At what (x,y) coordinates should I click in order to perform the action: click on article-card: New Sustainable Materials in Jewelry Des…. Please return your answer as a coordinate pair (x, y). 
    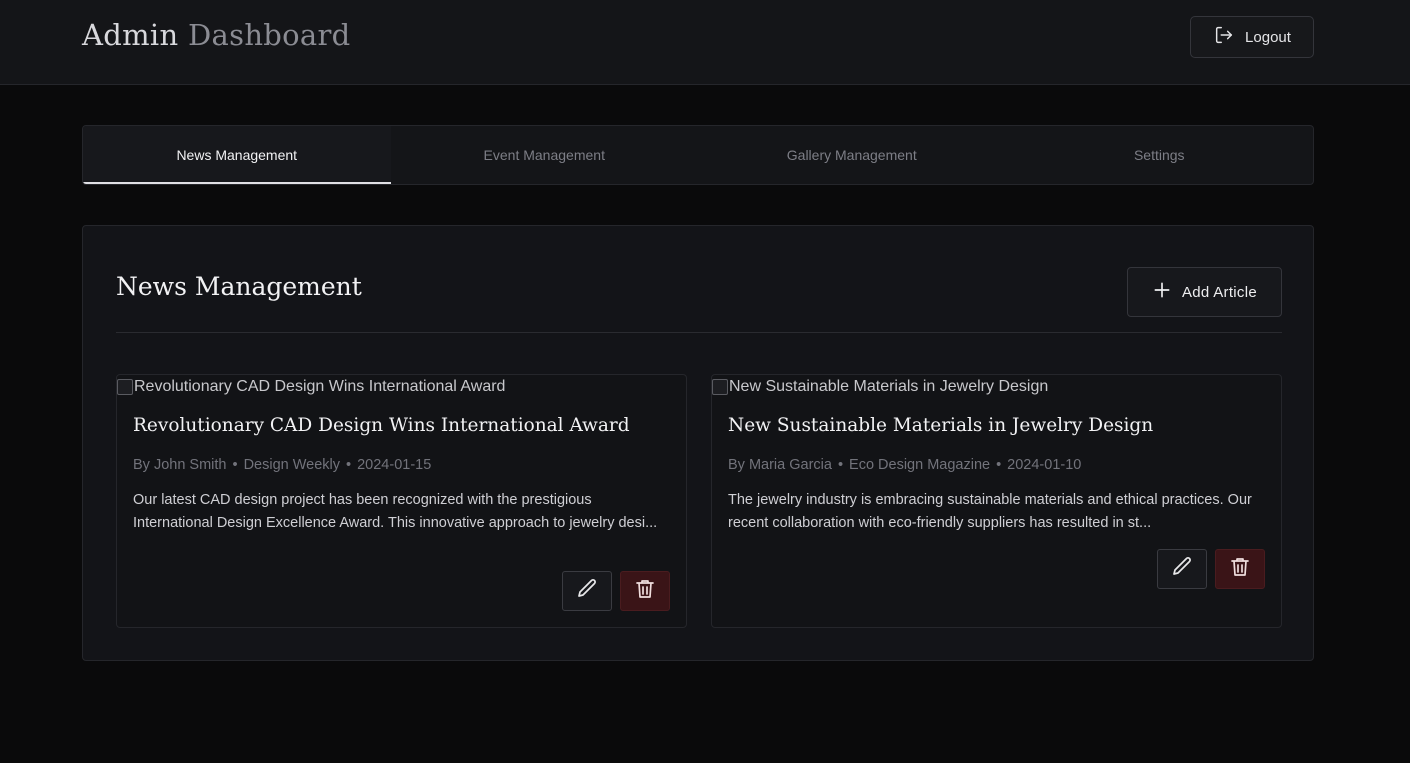
    Looking at the image, I should click on (996, 501).